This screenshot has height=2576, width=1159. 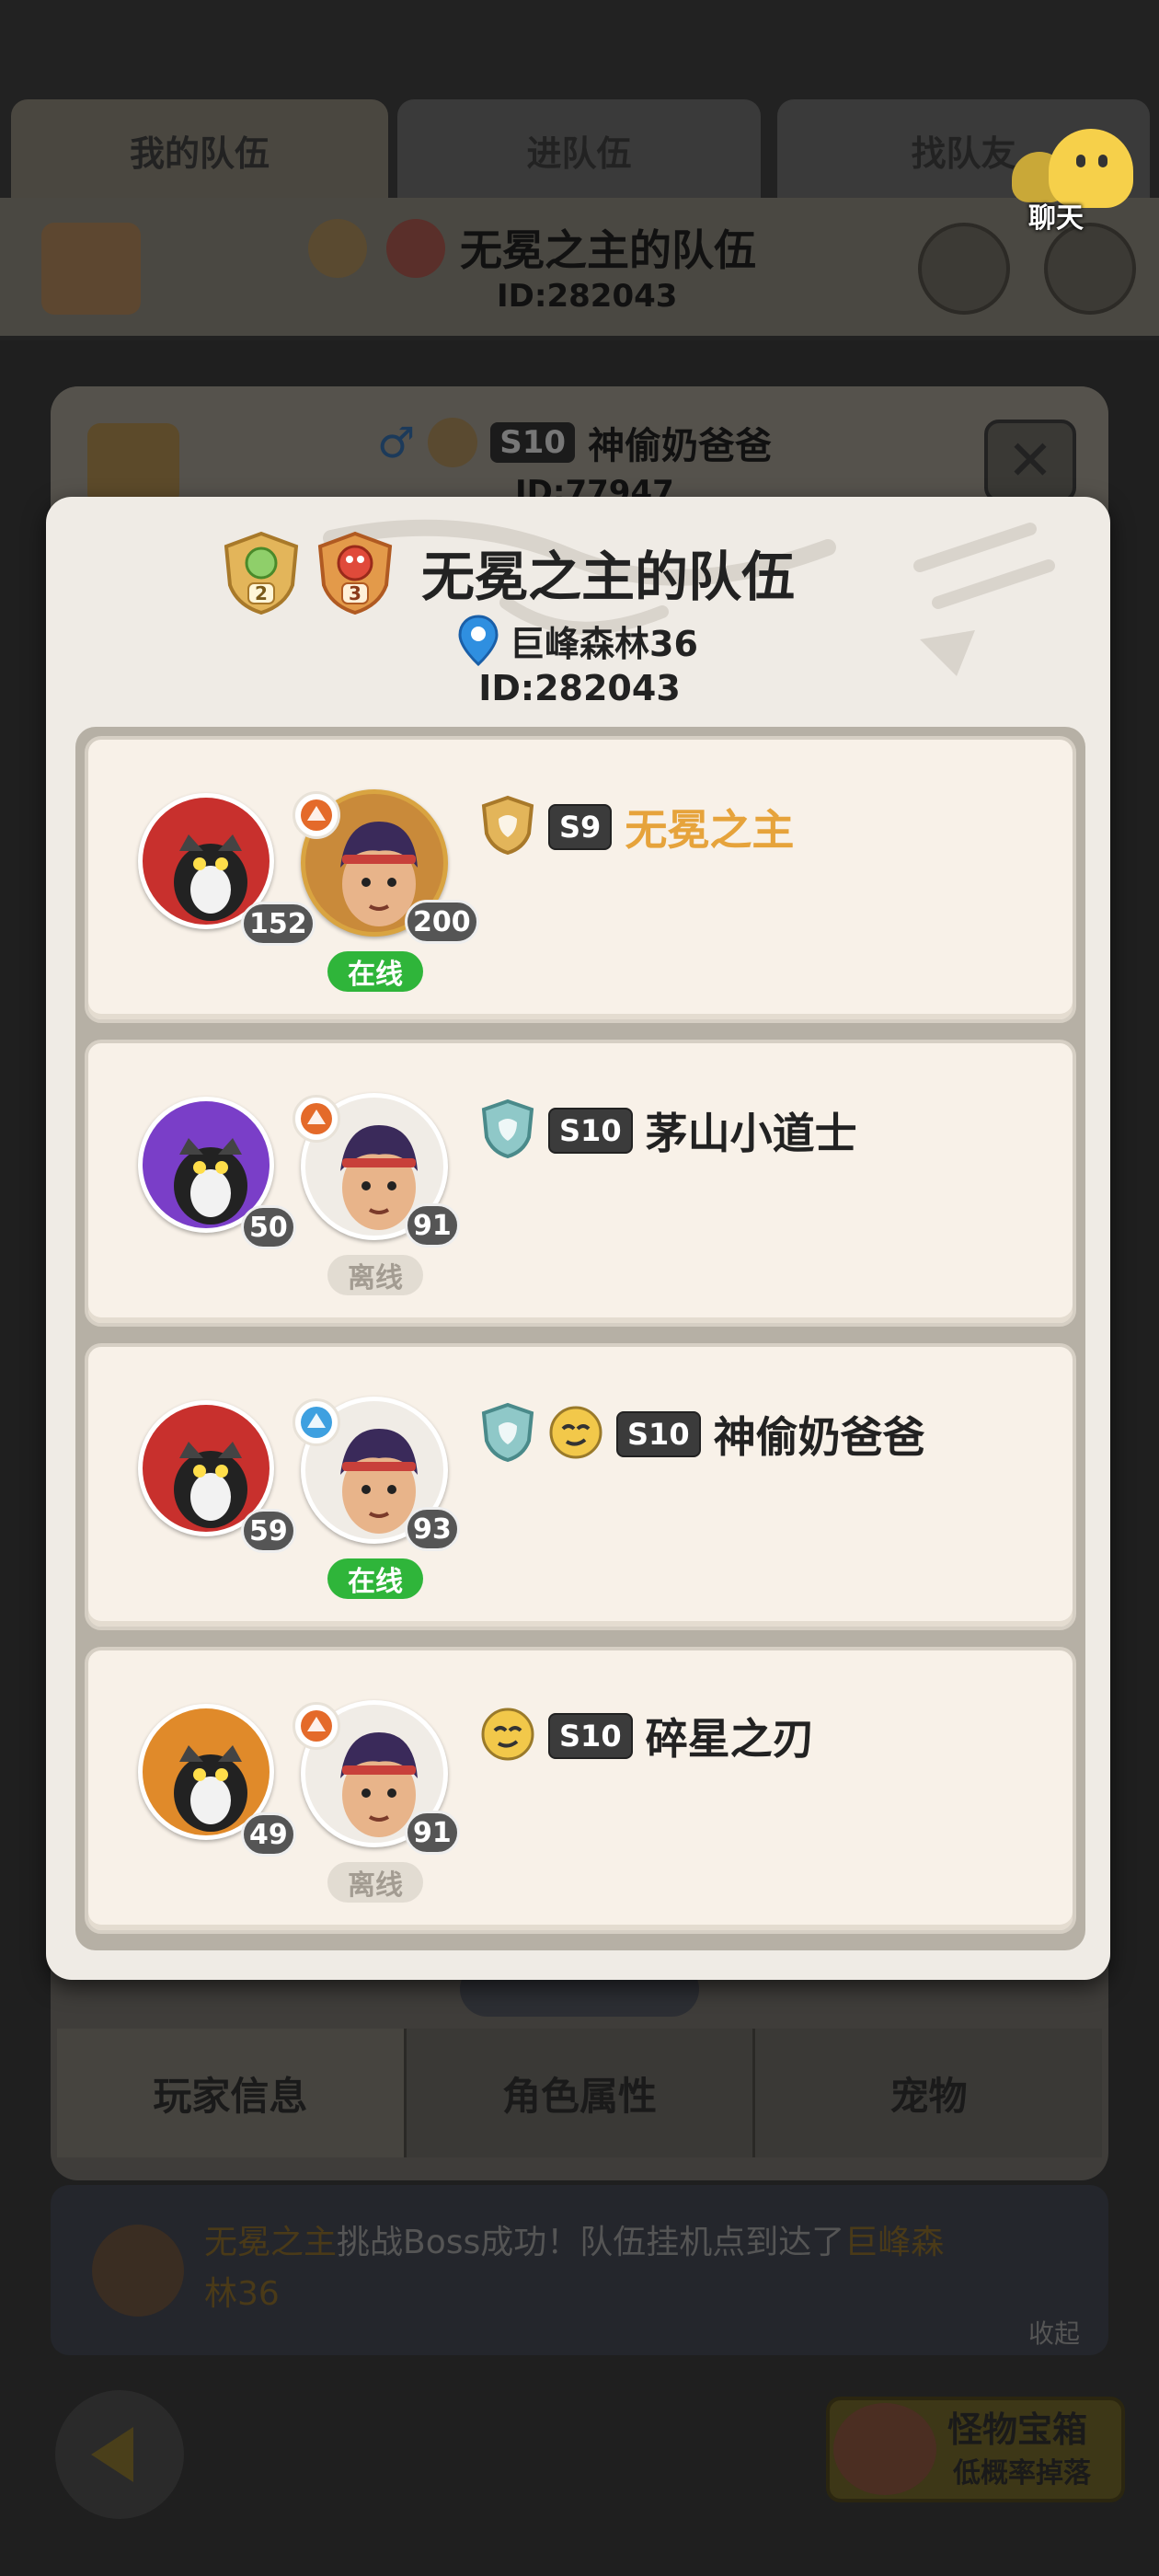 I want to click on player-panel-name-row: ♂ S10 神偷奶爸爸, so click(x=574, y=442).